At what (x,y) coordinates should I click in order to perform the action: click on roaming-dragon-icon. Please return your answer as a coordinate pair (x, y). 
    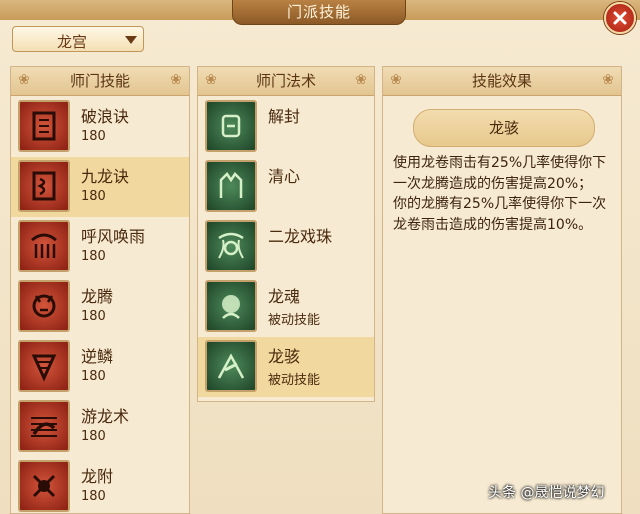
    Looking at the image, I should click on (44, 426).